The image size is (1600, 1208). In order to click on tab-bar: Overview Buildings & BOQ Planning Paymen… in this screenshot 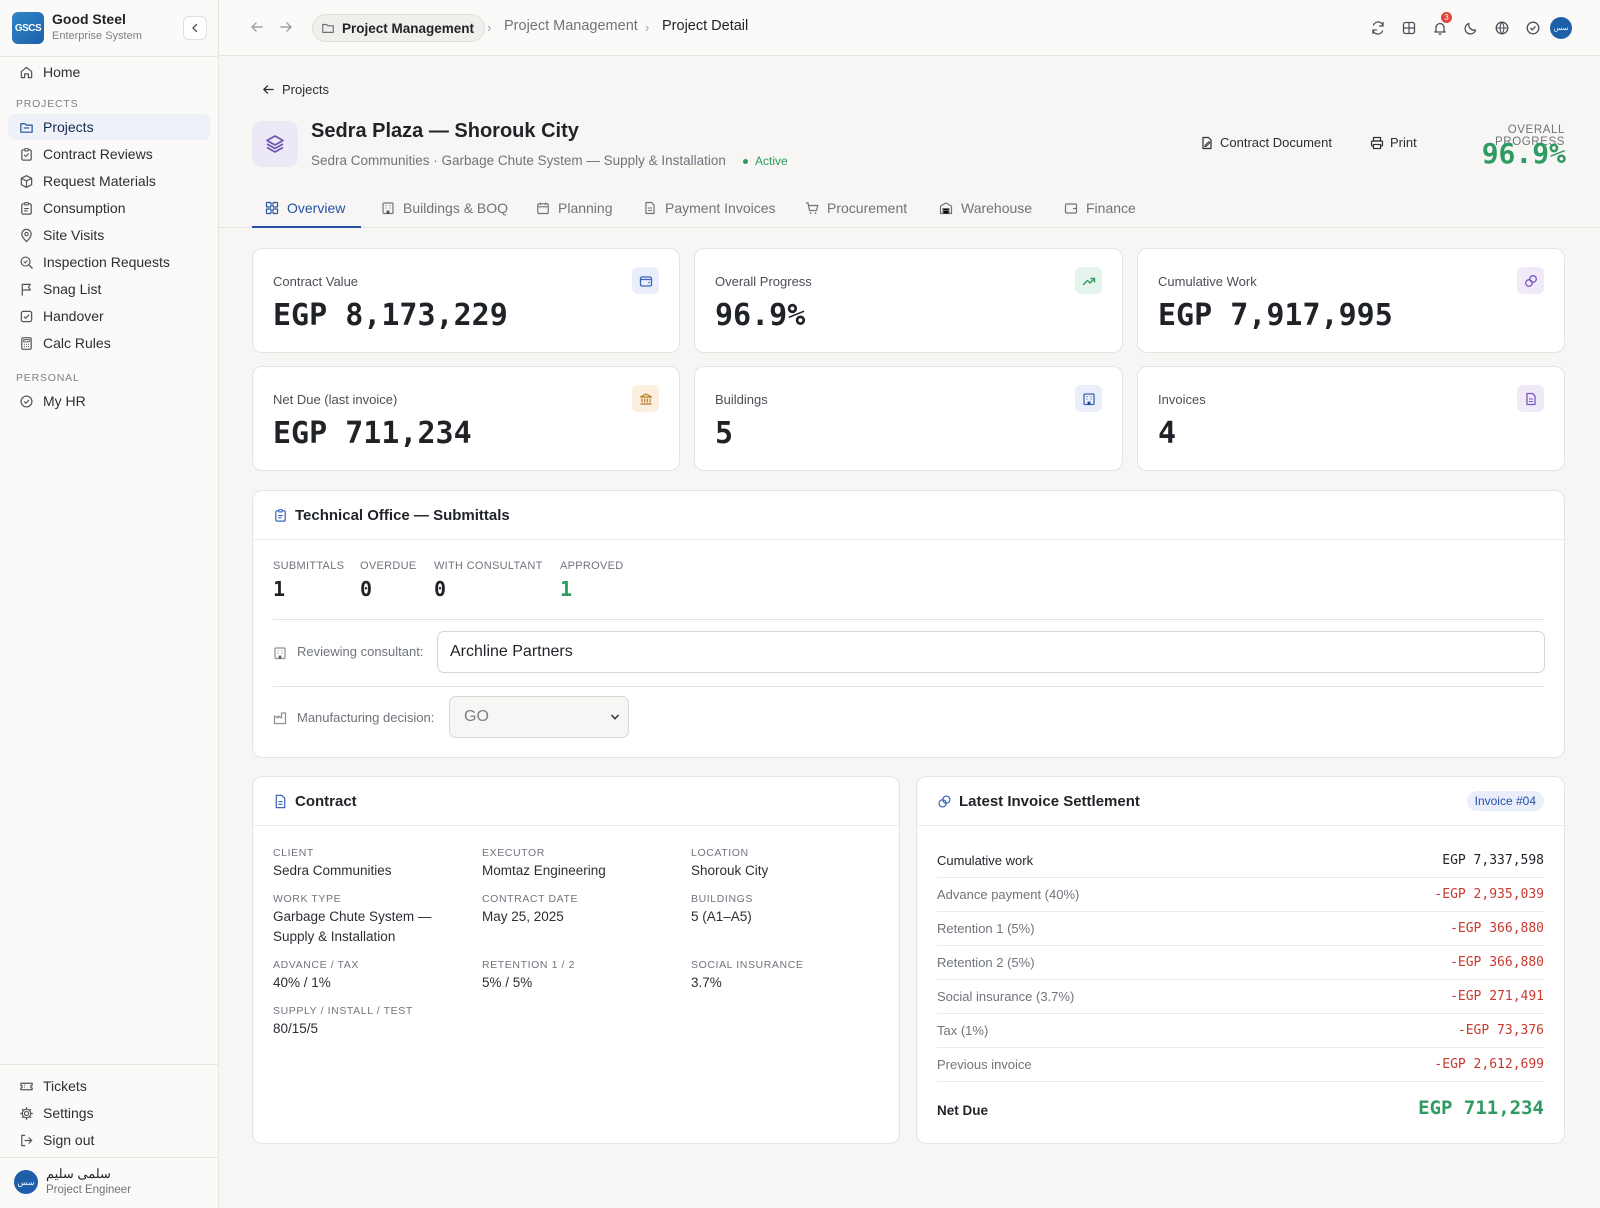, I will do `click(909, 208)`.